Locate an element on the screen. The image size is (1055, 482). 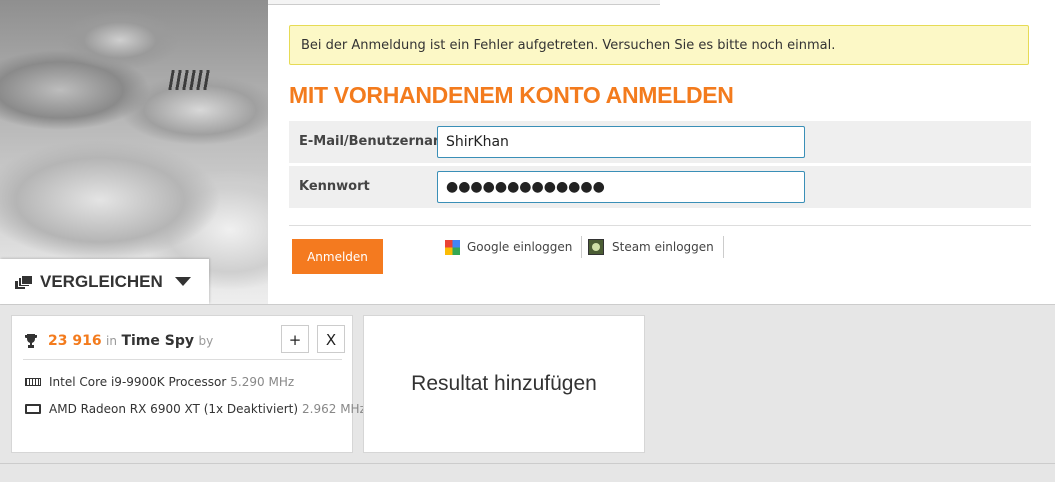
google-icon is located at coordinates (452, 247).